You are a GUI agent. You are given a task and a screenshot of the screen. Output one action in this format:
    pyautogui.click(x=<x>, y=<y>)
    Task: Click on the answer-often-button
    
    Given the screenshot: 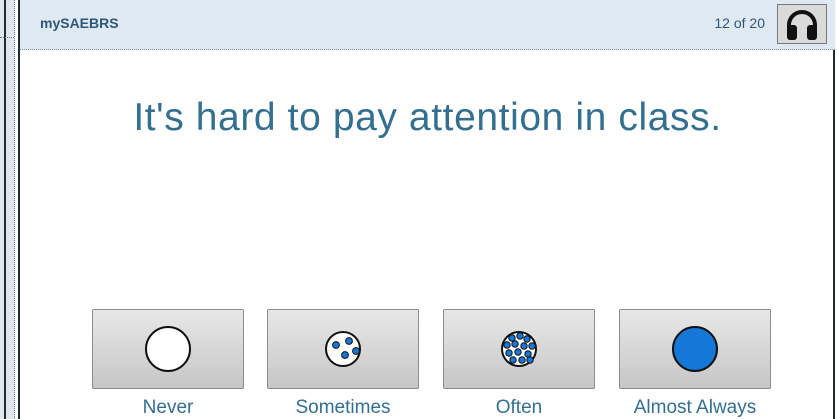 What is the action you would take?
    pyautogui.click(x=519, y=349)
    